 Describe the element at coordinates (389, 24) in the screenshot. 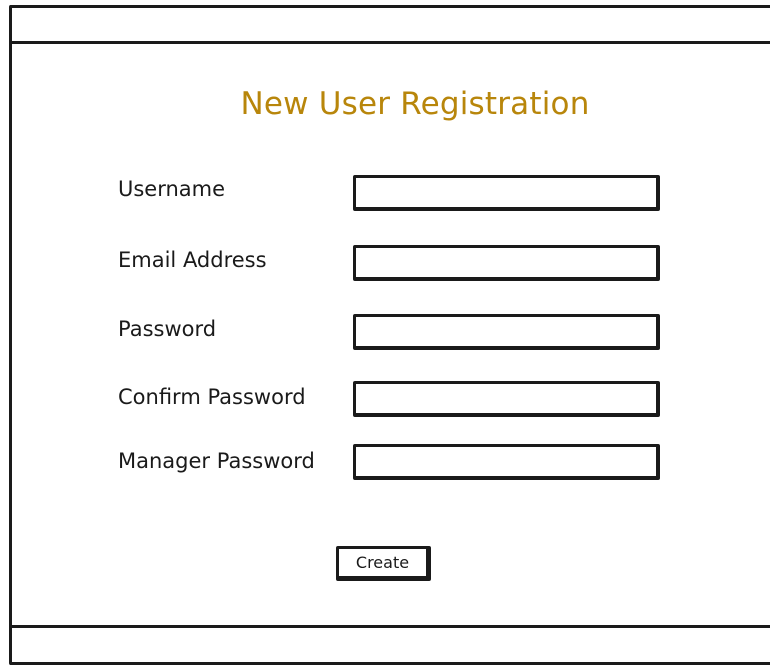

I see `window-title-bar` at that location.